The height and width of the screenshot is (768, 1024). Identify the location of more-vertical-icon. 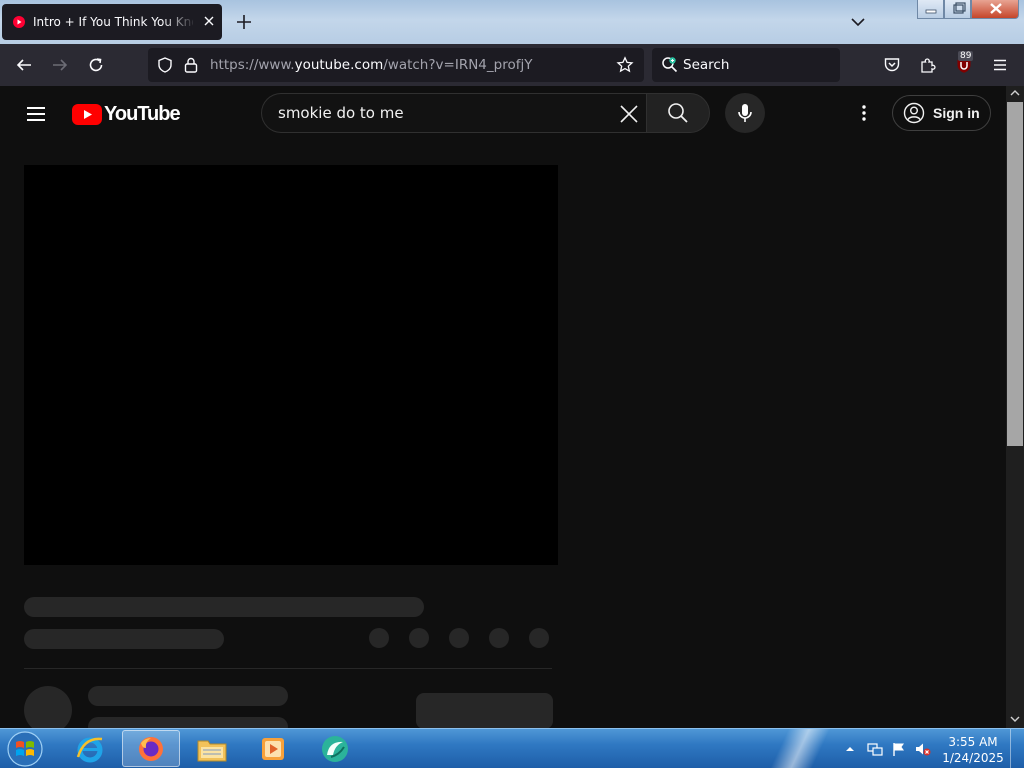
(864, 113).